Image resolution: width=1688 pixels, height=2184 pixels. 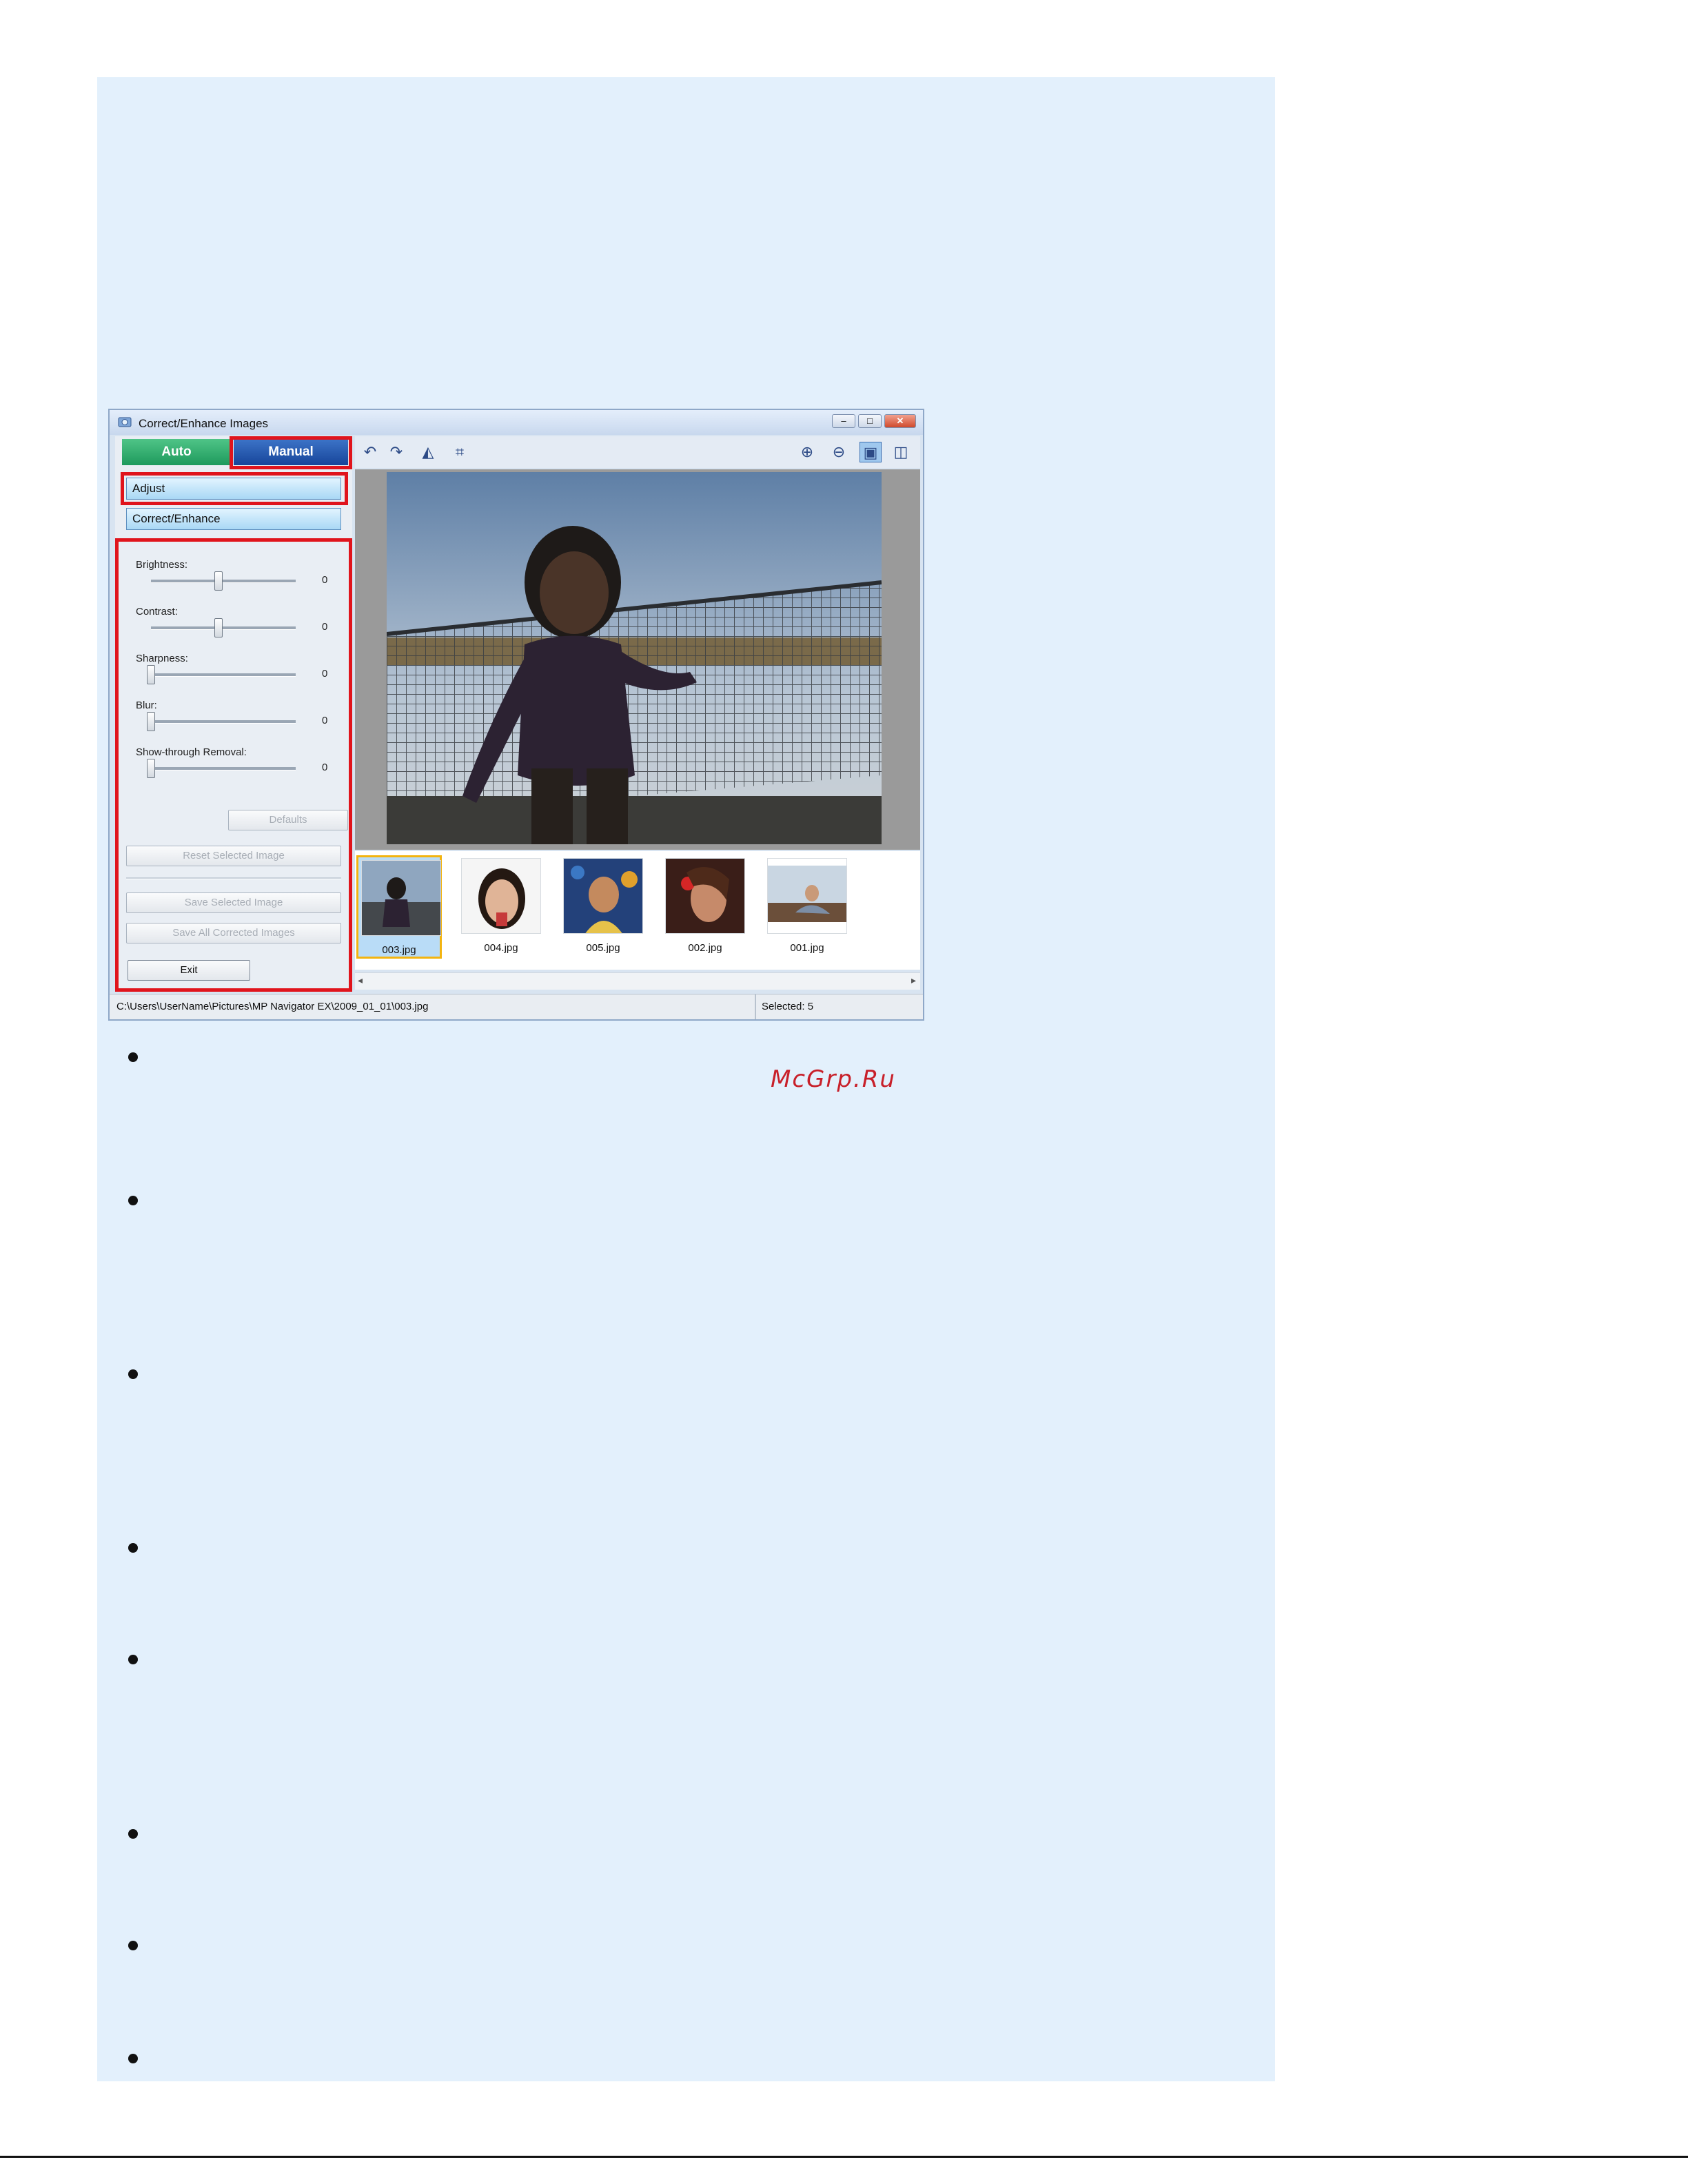 I want to click on preview-area, so click(x=637, y=659).